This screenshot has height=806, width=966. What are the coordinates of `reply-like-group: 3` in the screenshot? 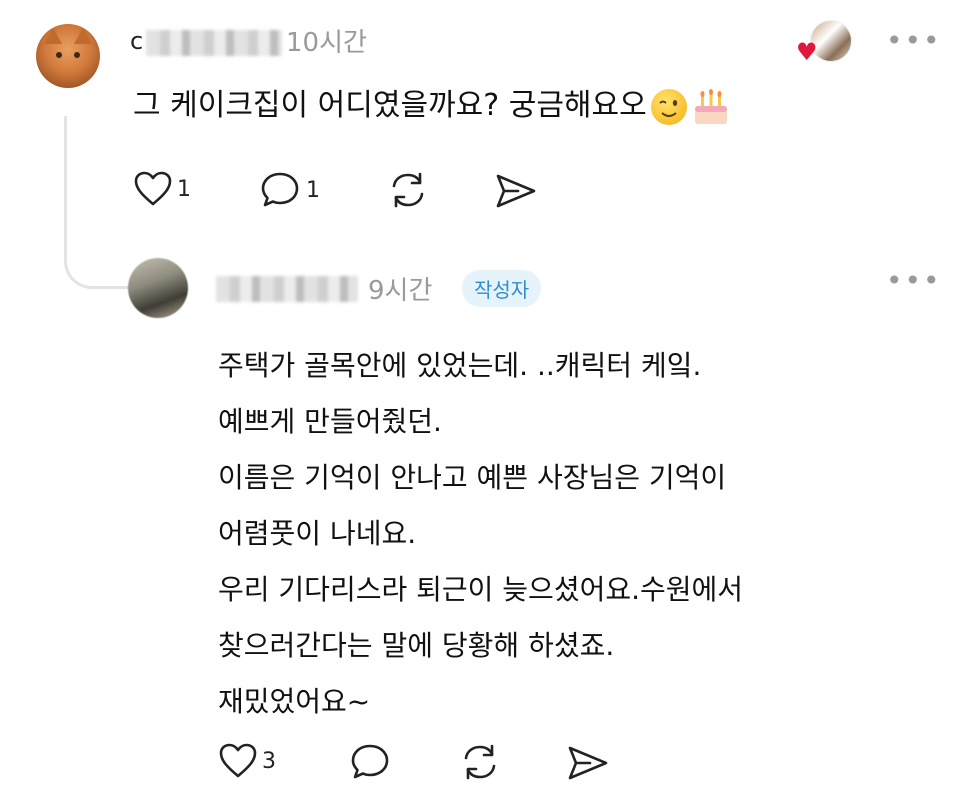 It's located at (247, 761).